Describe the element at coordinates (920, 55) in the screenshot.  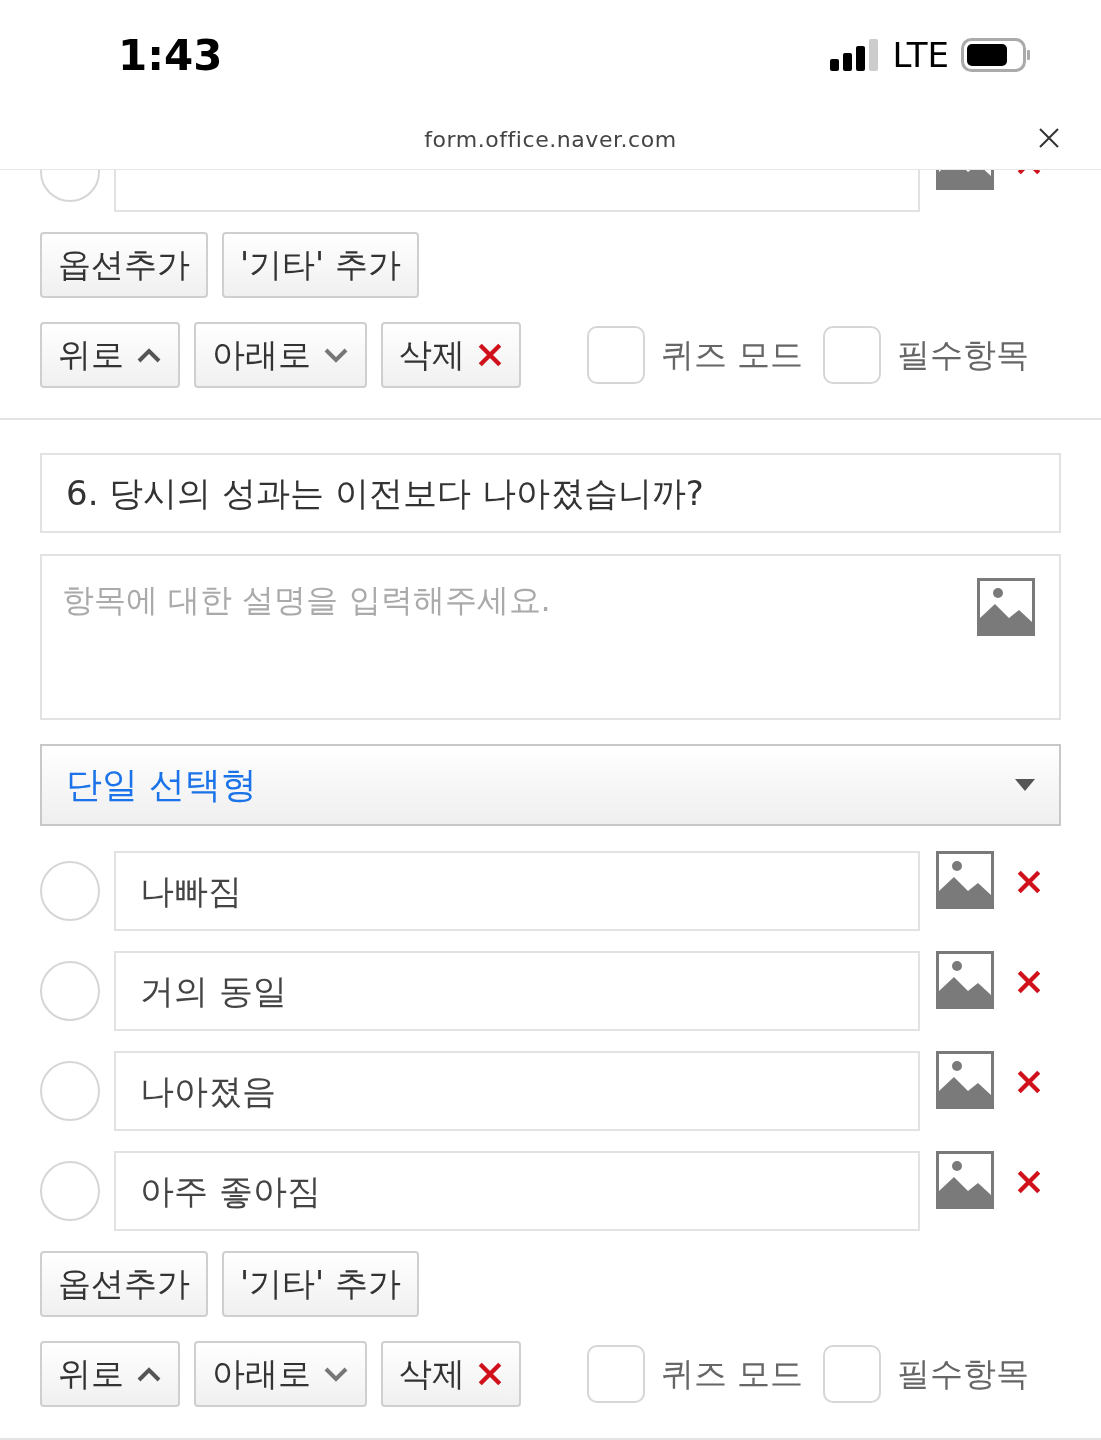
I see `network-label: LTE` at that location.